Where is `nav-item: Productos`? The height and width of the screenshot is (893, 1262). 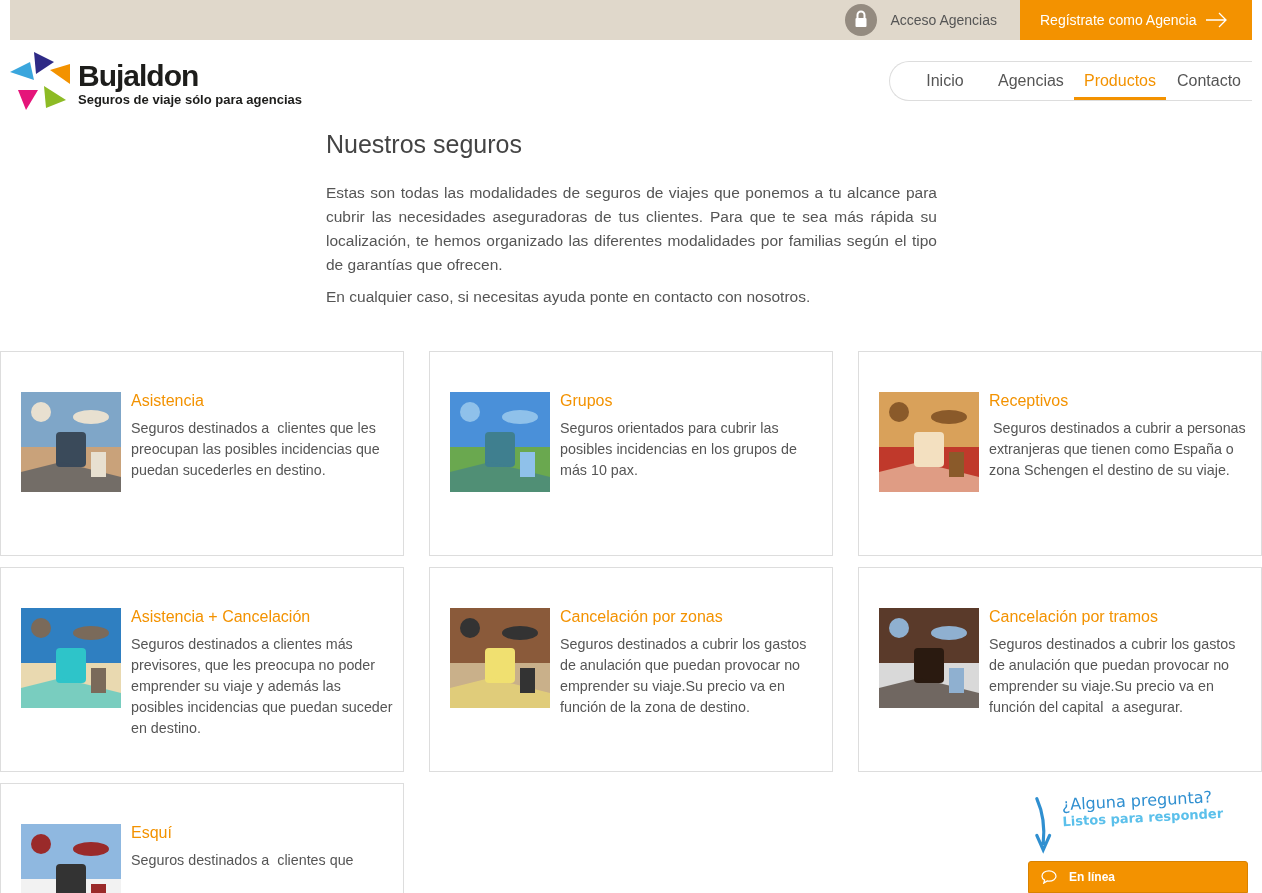
nav-item: Productos is located at coordinates (1119, 81).